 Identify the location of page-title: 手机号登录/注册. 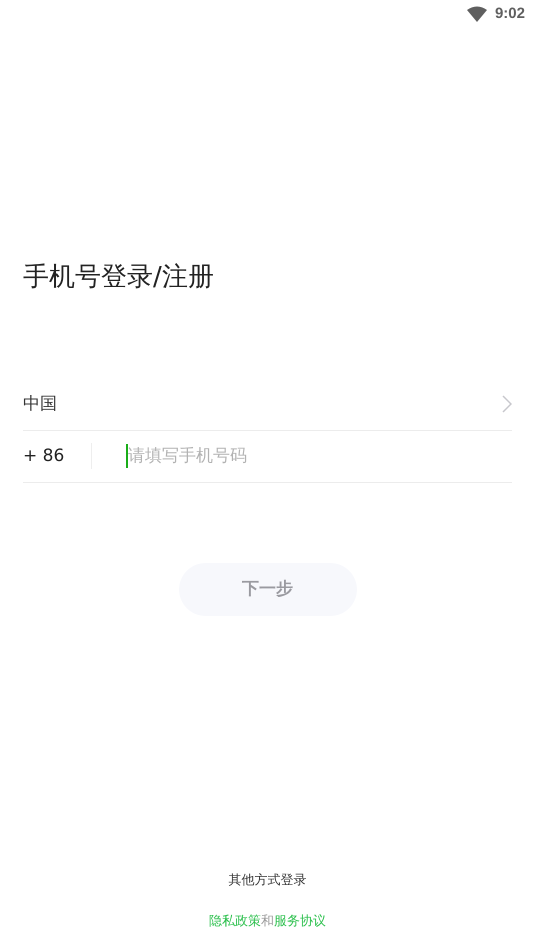
(119, 277).